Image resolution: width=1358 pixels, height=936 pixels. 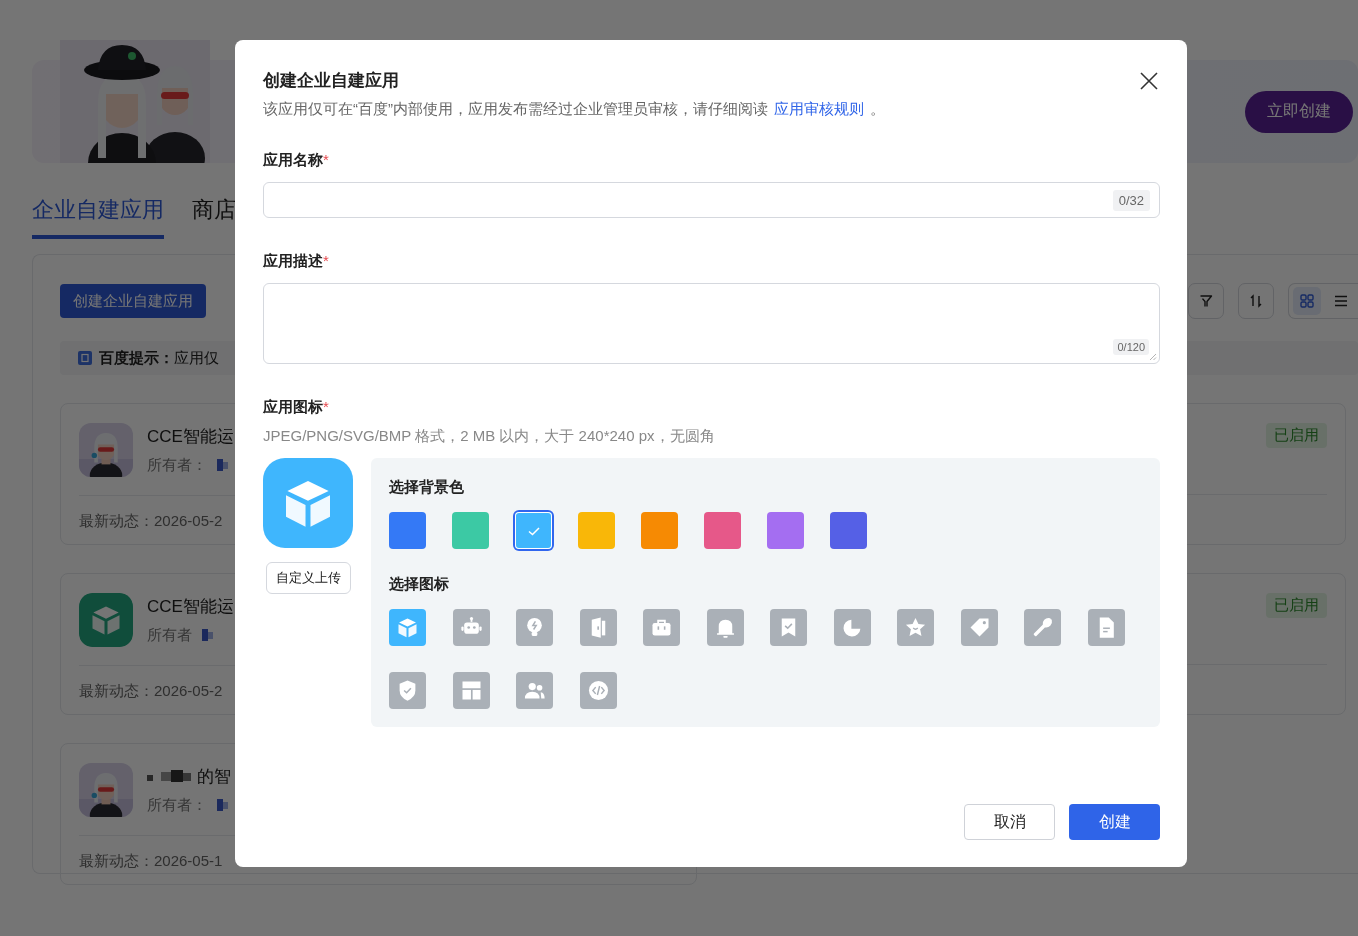 I want to click on section-title: 选择图标, so click(x=419, y=584).